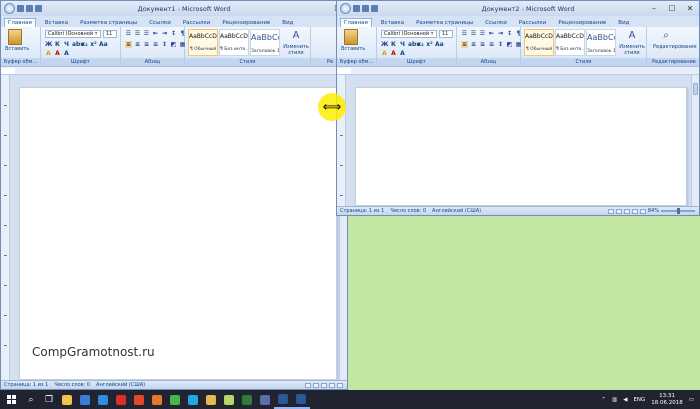  What do you see at coordinates (653, 211) in the screenshot?
I see `zoom-level: 84%` at bounding box center [653, 211].